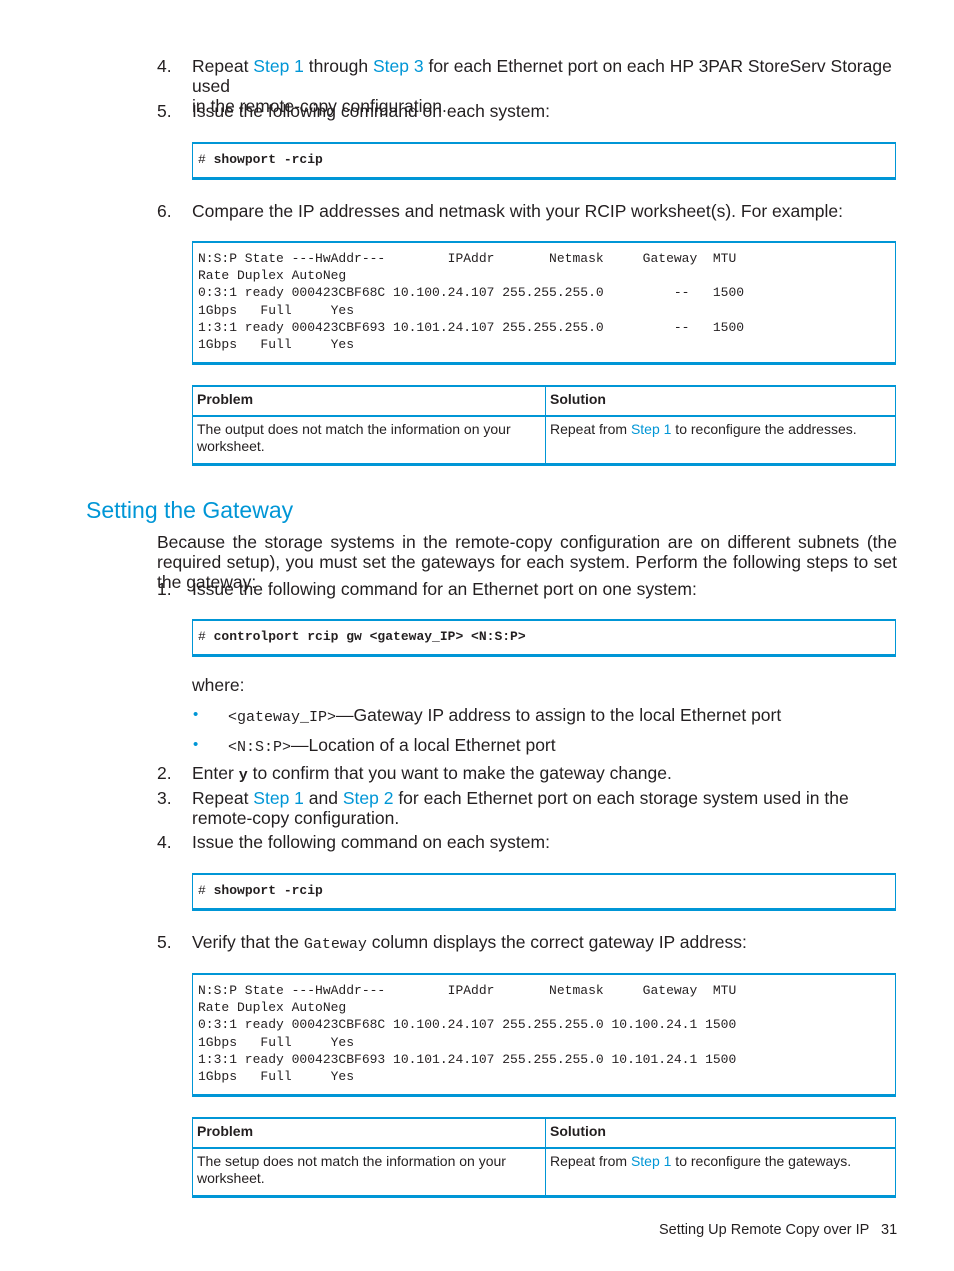 This screenshot has height=1271, width=954. Describe the element at coordinates (323, 798) in the screenshot. I see `text: and` at that location.